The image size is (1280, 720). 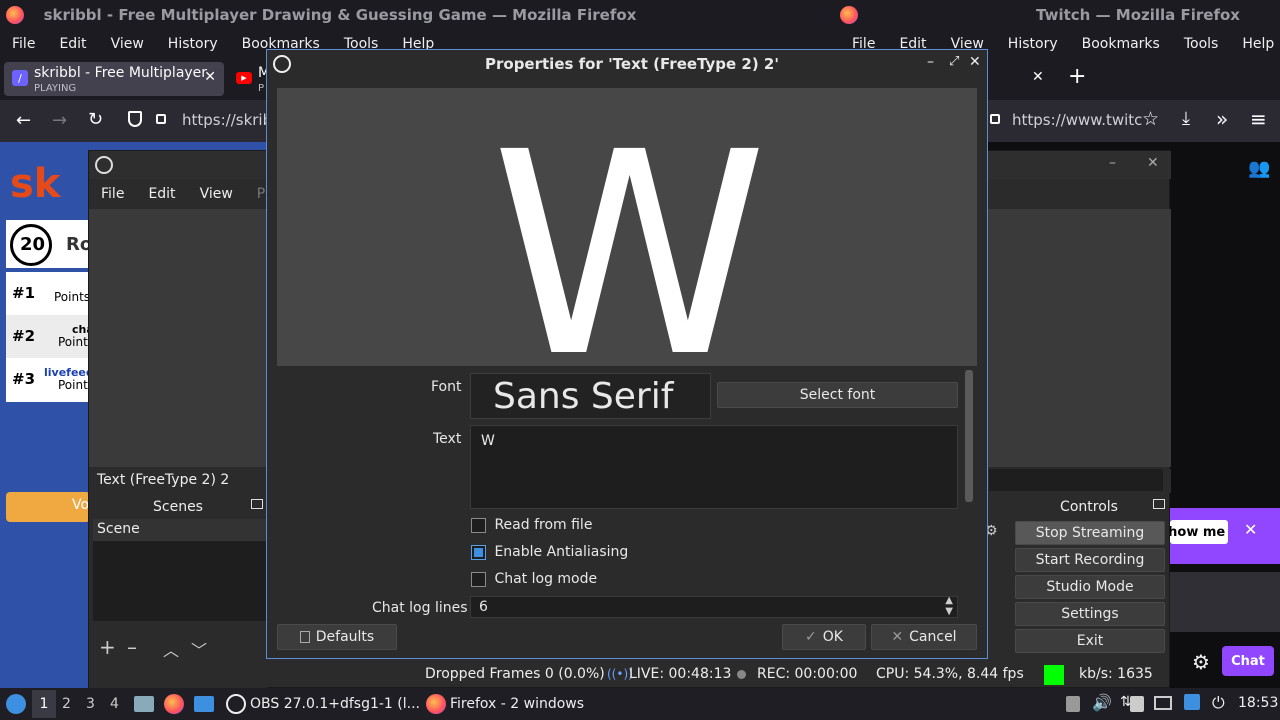 I want to click on obs-logo-icon, so click(x=236, y=704).